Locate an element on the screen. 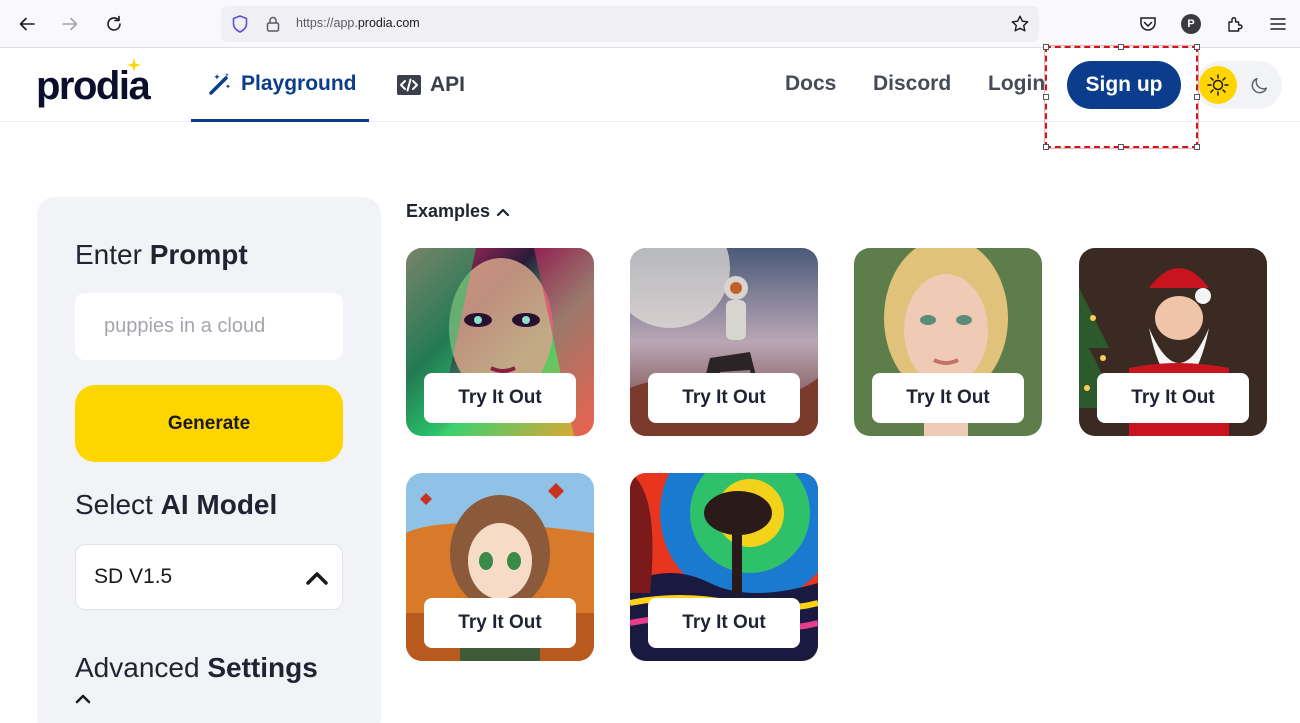 This screenshot has height=723, width=1300. shield-icon is located at coordinates (240, 24).